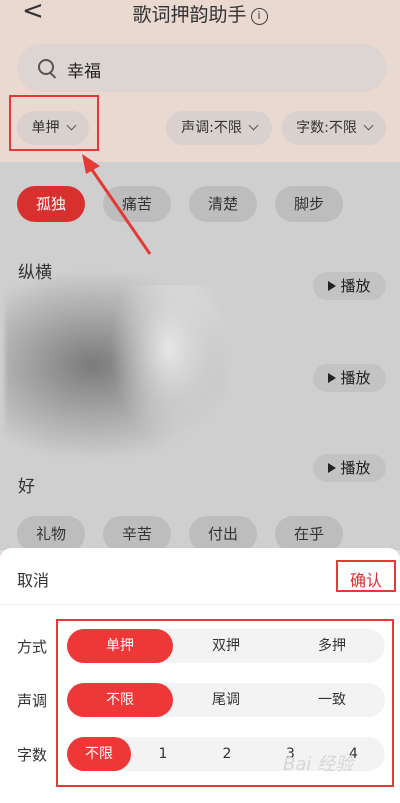 This screenshot has height=803, width=400. I want to click on watermark: Bai 经验, so click(318, 764).